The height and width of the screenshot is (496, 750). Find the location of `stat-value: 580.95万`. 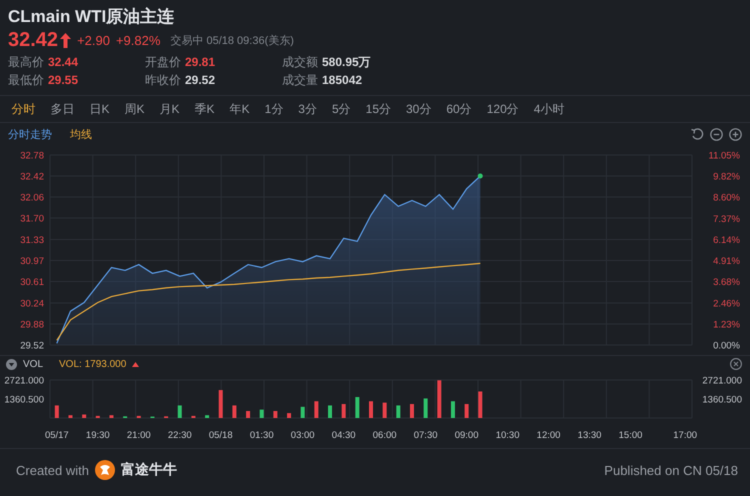

stat-value: 580.95万 is located at coordinates (346, 62).